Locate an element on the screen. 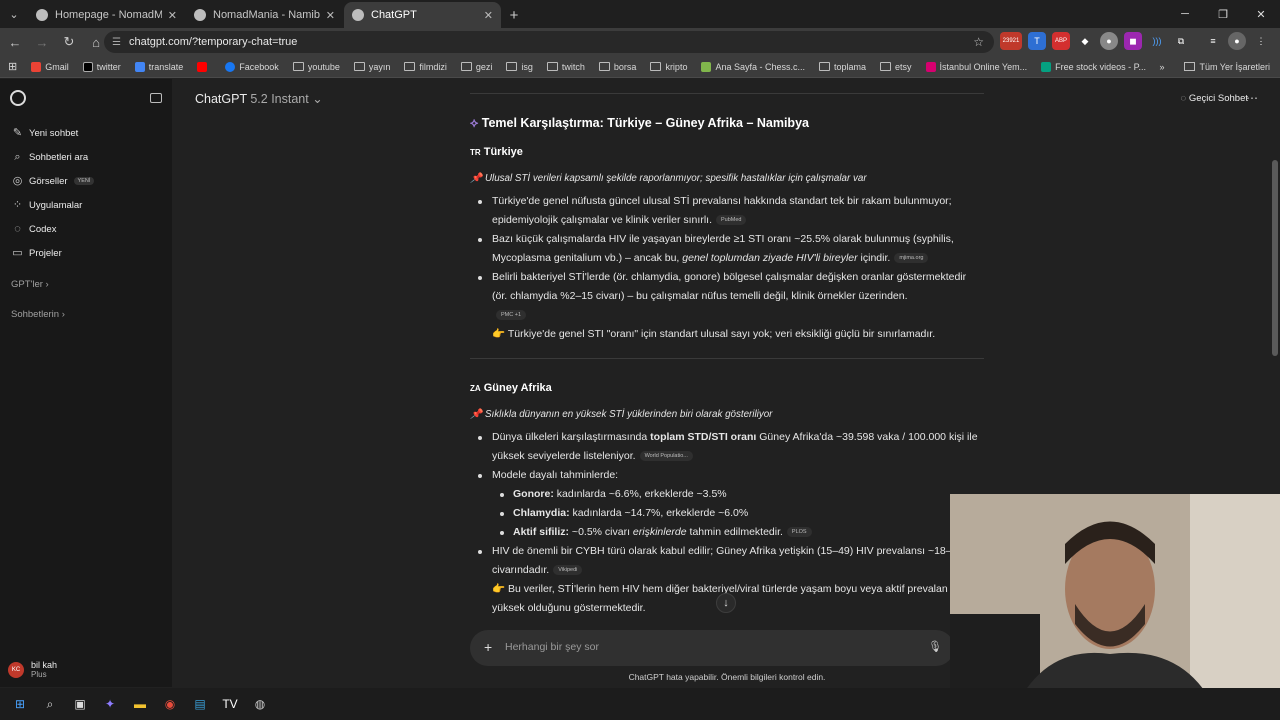 The width and height of the screenshot is (1280, 720). translate-extension-icon: T is located at coordinates (1037, 41).